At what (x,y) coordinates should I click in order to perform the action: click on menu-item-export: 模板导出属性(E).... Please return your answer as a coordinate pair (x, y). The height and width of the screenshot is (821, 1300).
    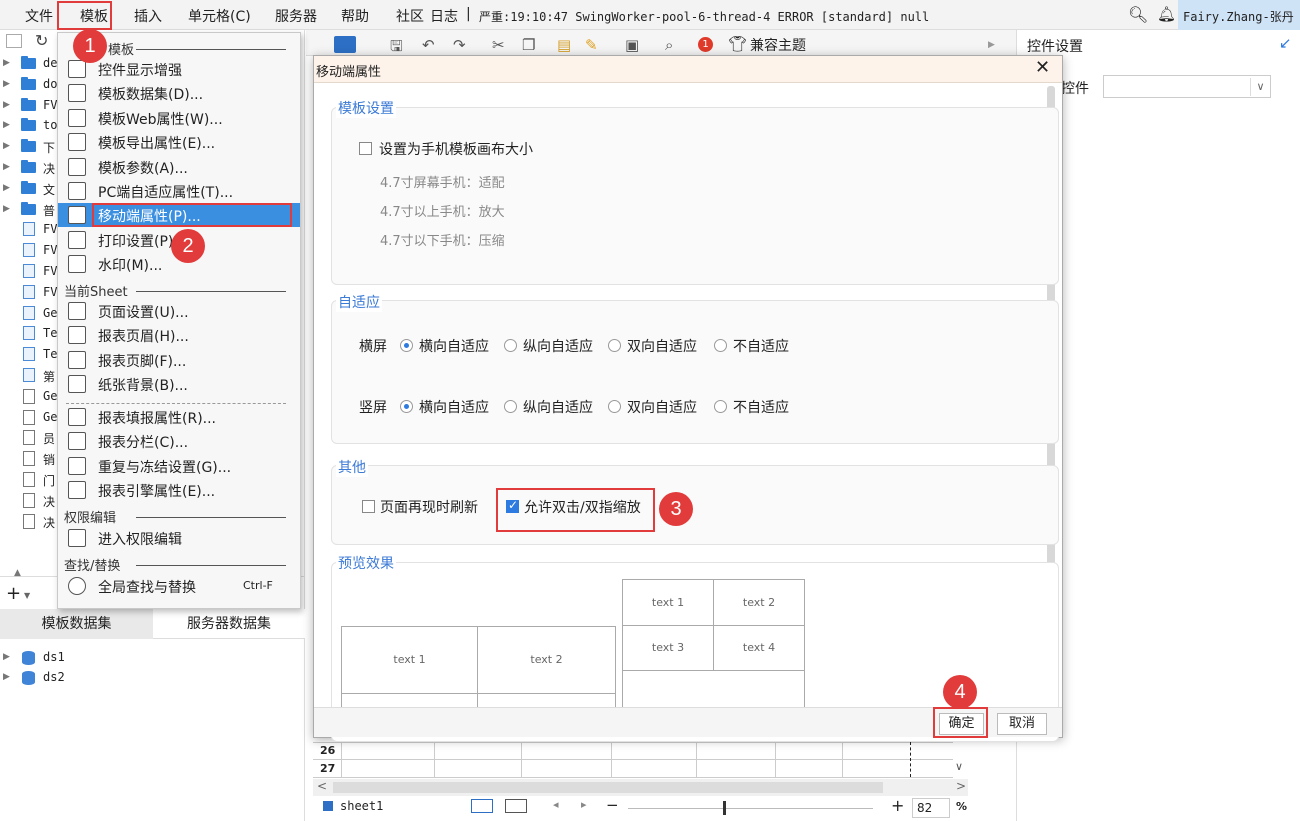
    Looking at the image, I should click on (179, 142).